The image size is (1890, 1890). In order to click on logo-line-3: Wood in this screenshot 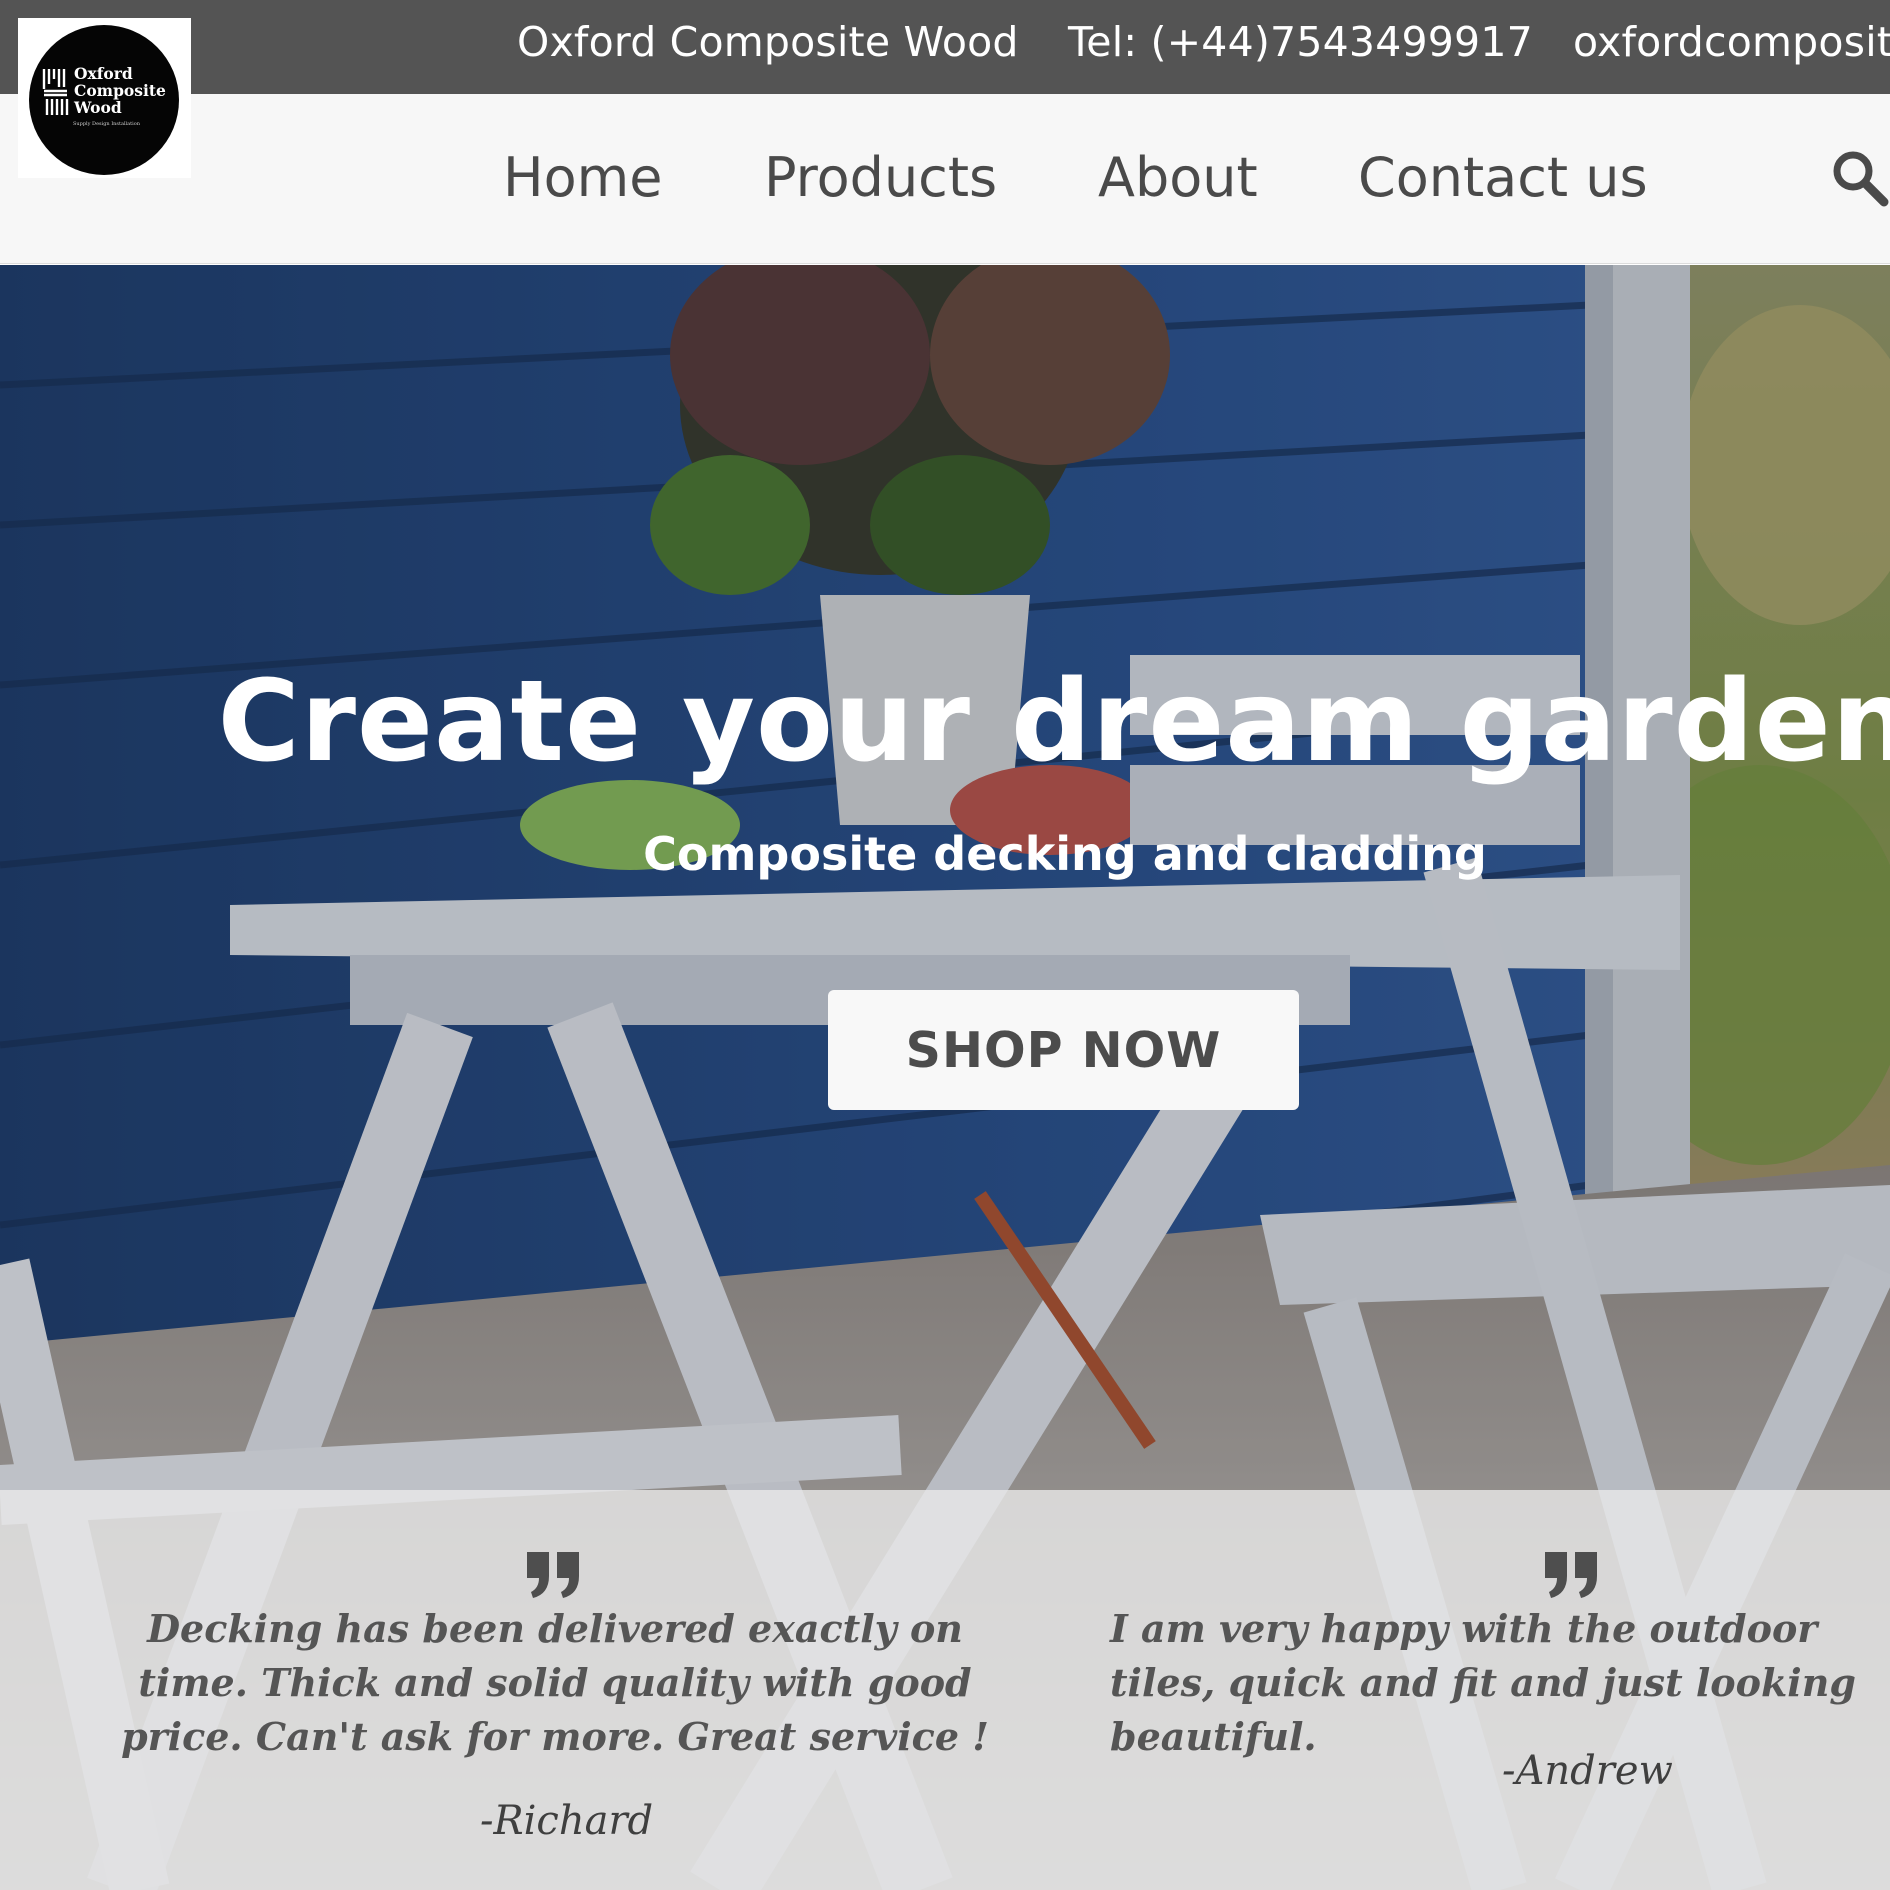, I will do `click(98, 107)`.